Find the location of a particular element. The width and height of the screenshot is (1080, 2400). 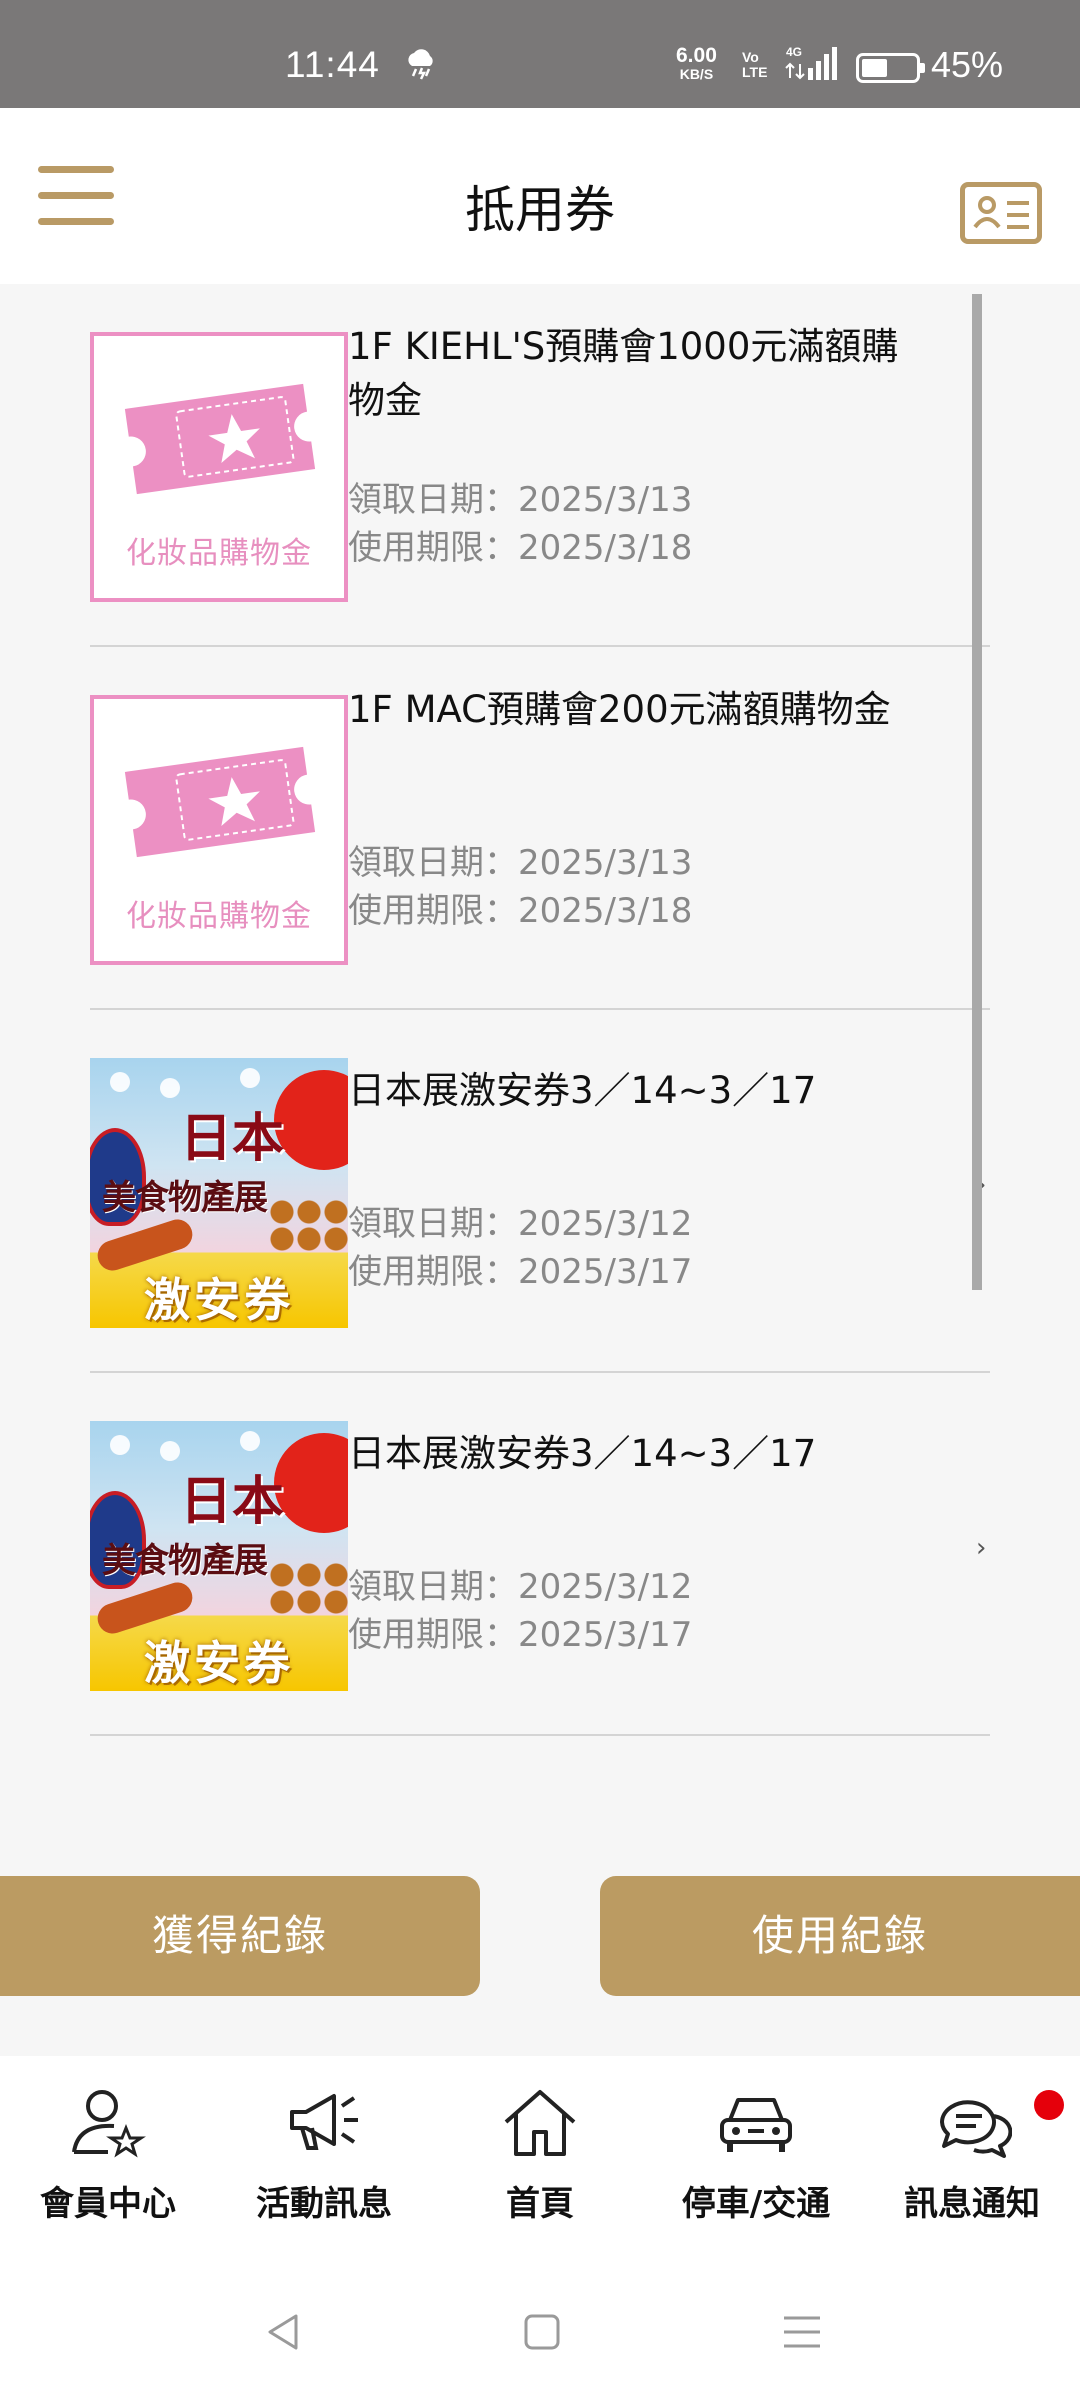

coupon-name: 1F MAC預購會200元滿額購物金 is located at coordinates (619, 709).